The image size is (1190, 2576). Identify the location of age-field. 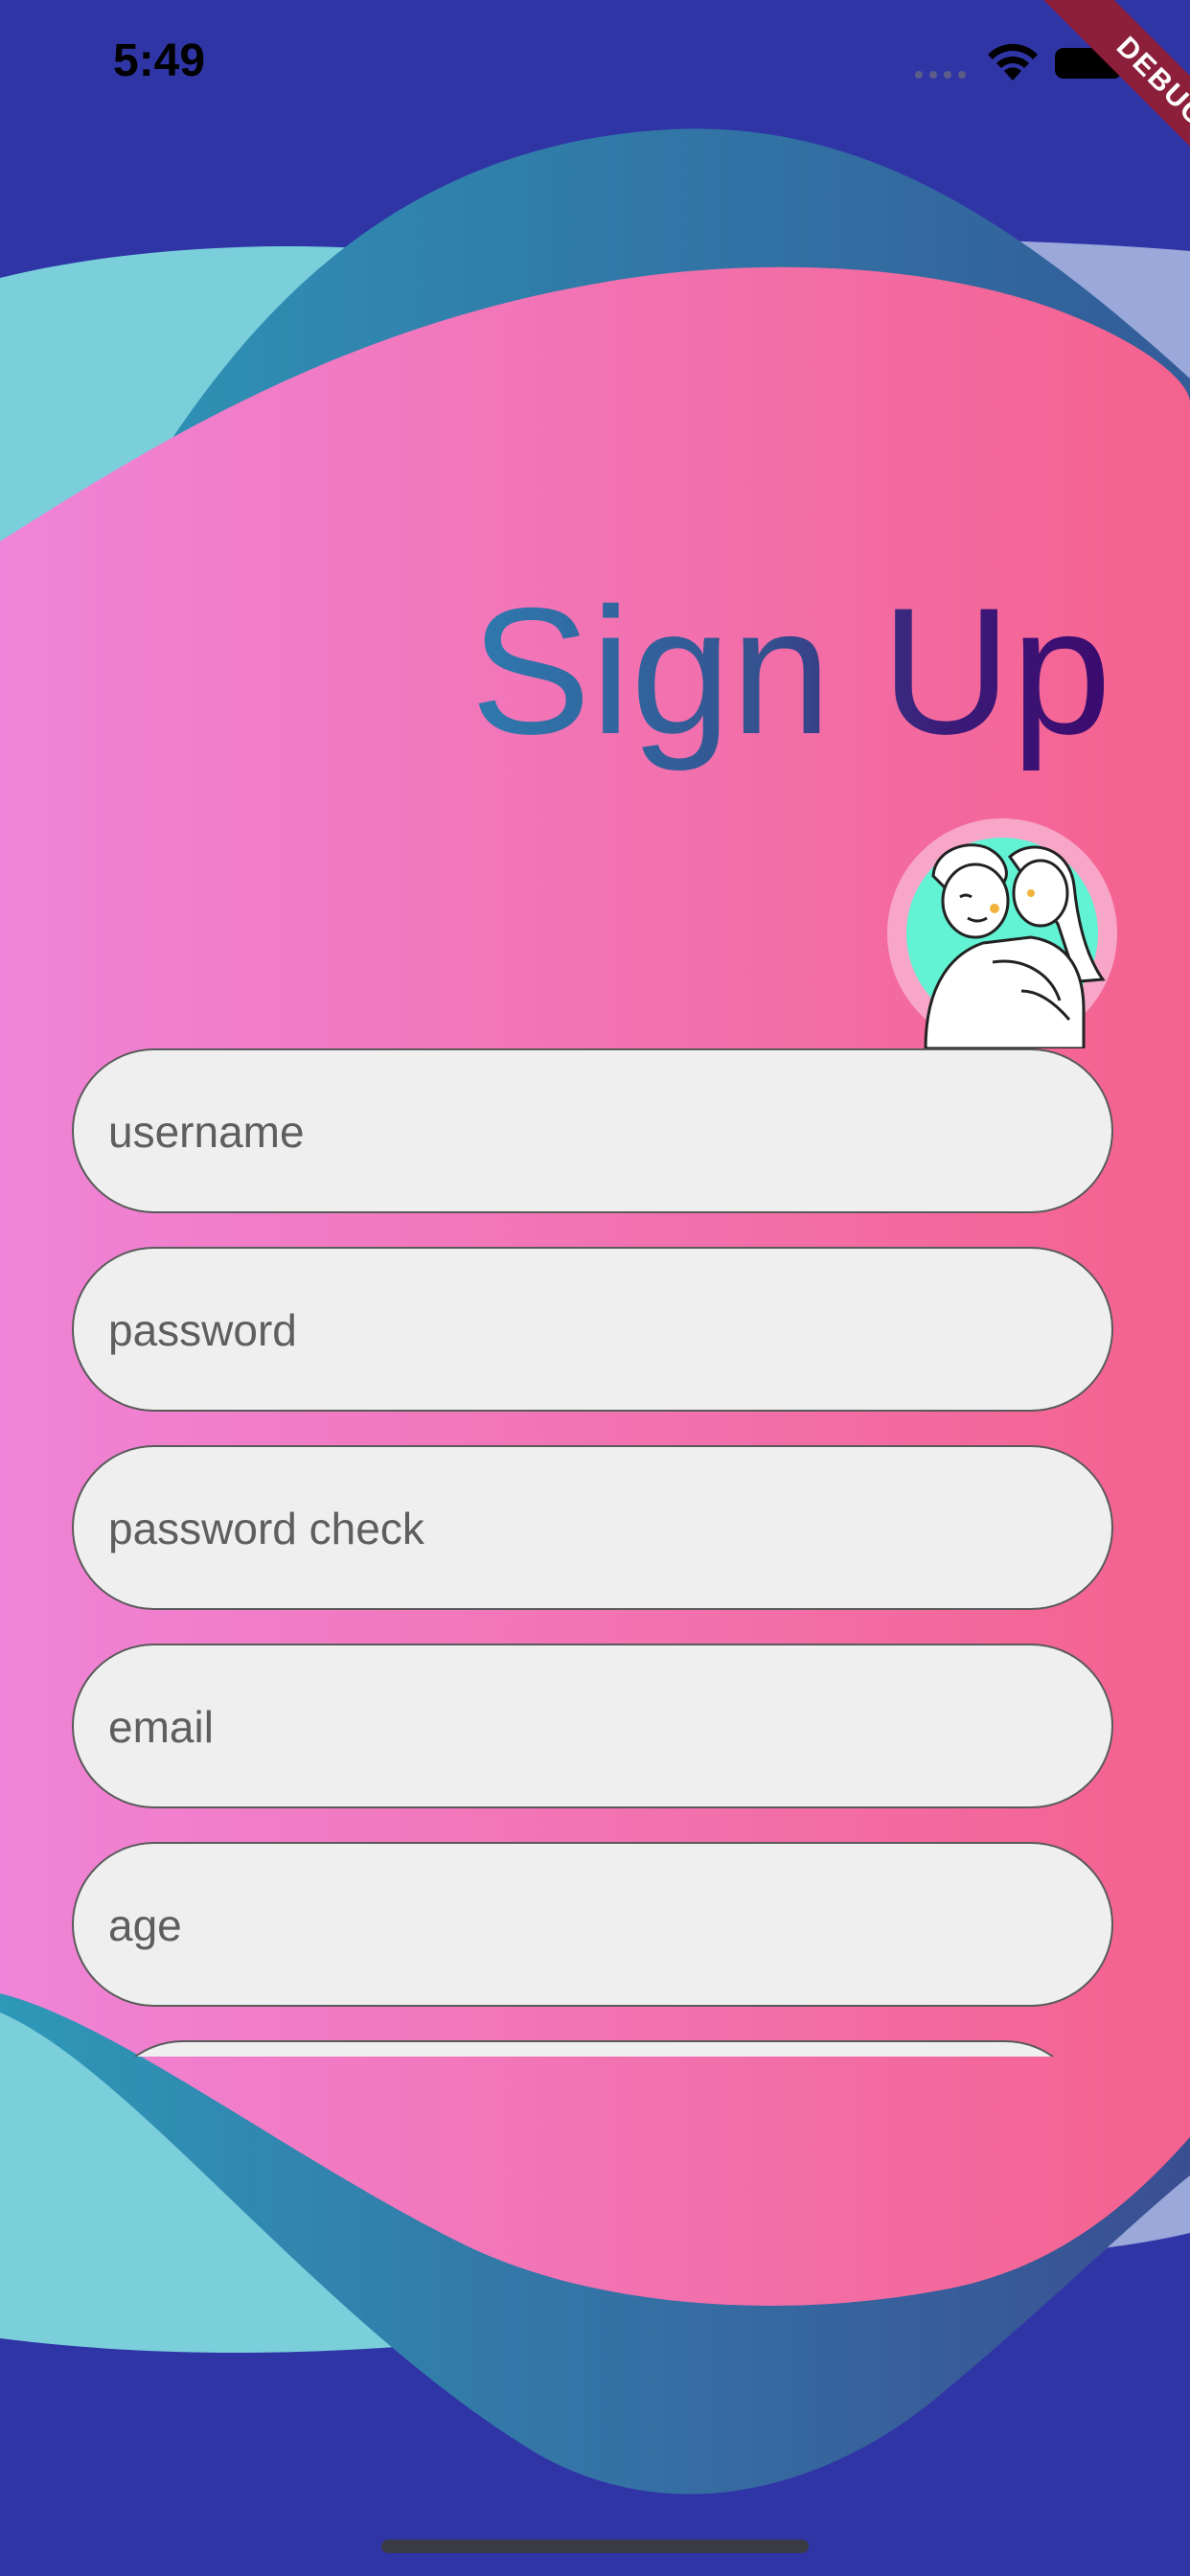
(592, 1924).